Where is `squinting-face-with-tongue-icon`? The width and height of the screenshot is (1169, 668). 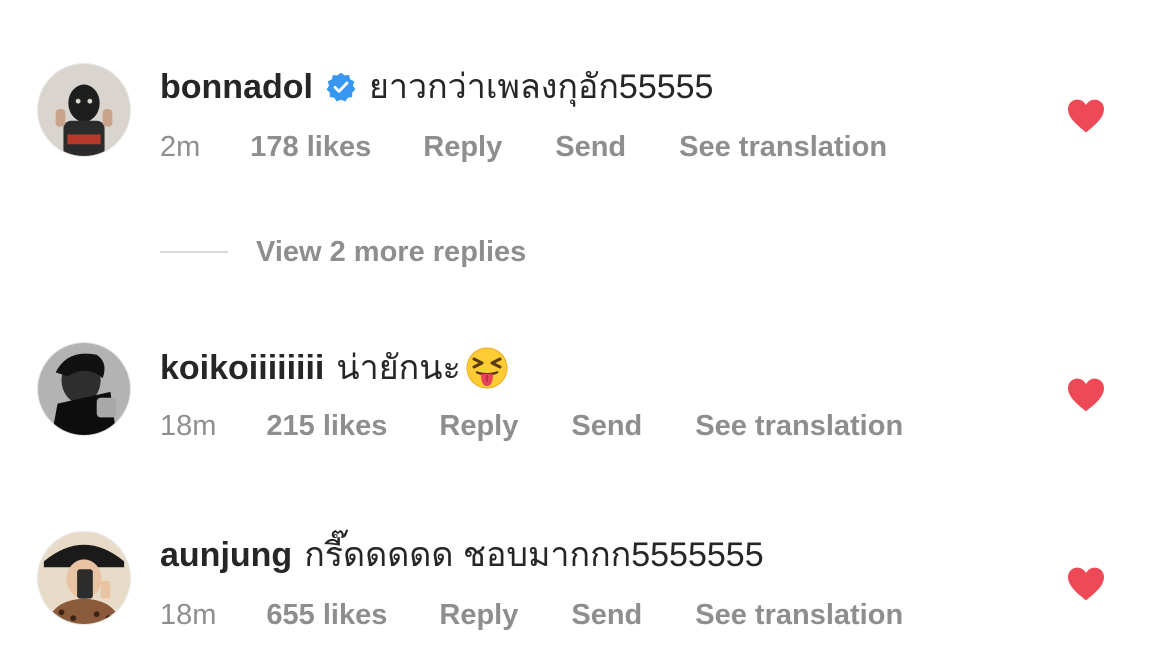 squinting-face-with-tongue-icon is located at coordinates (487, 368).